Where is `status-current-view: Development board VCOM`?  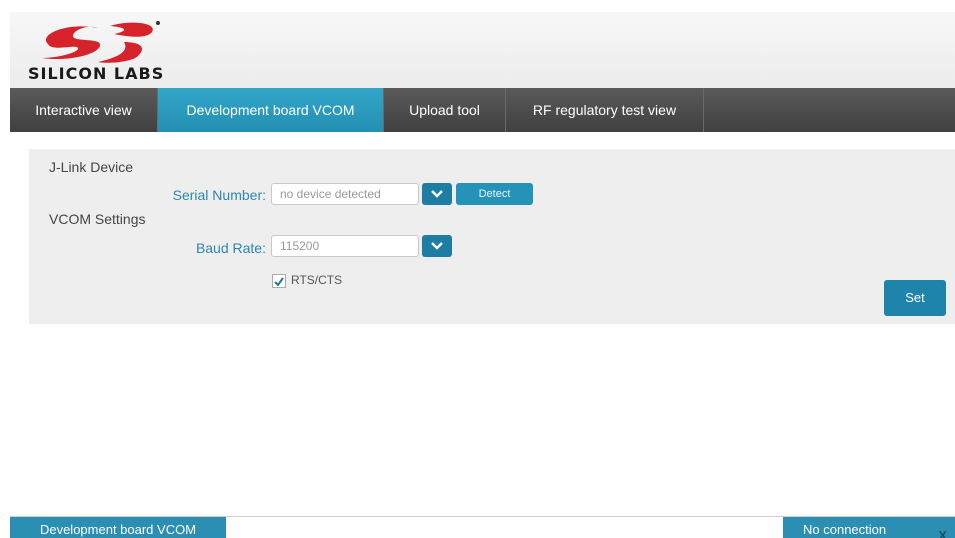 status-current-view: Development board VCOM is located at coordinates (118, 527).